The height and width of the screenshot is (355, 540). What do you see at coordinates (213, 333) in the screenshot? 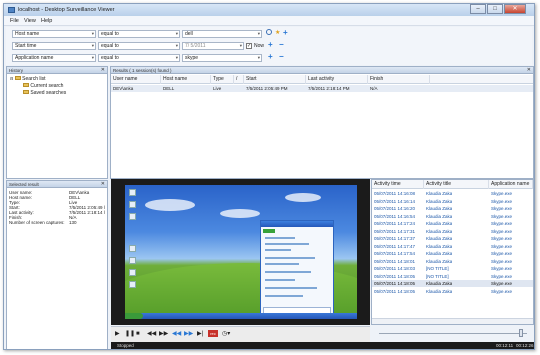
I see `record-icon: rec` at bounding box center [213, 333].